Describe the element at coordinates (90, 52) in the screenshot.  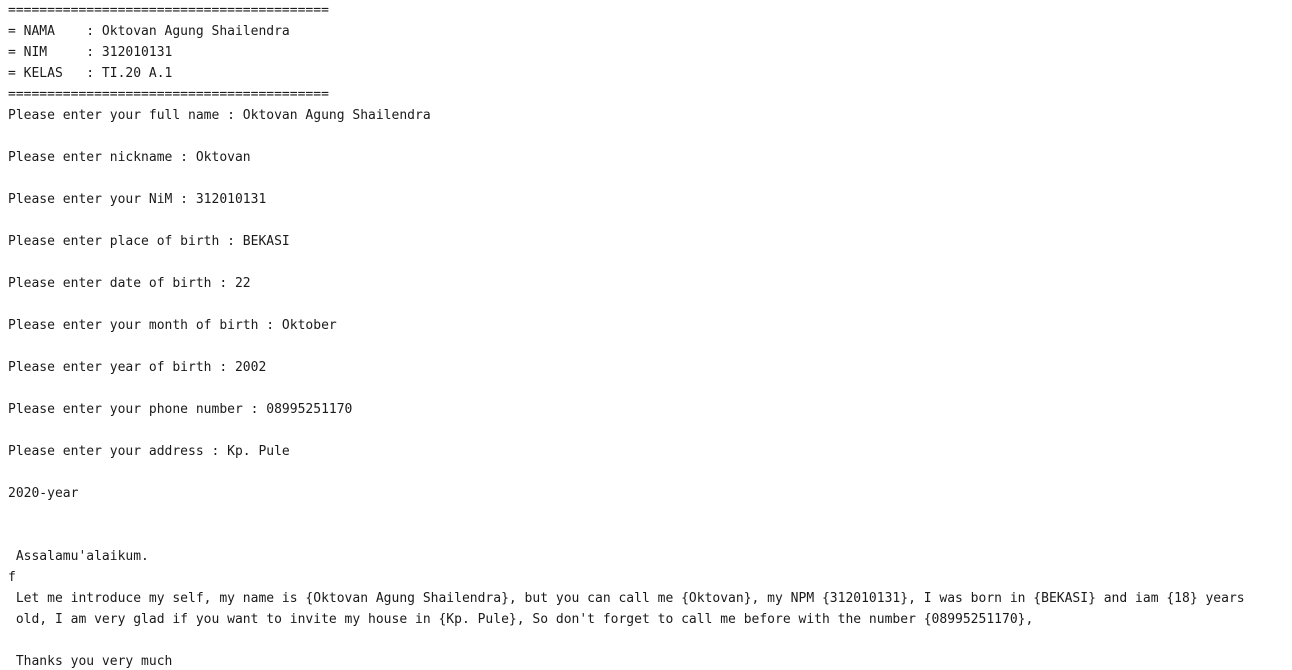
I see `header-nim: = NIM : 312010131` at that location.